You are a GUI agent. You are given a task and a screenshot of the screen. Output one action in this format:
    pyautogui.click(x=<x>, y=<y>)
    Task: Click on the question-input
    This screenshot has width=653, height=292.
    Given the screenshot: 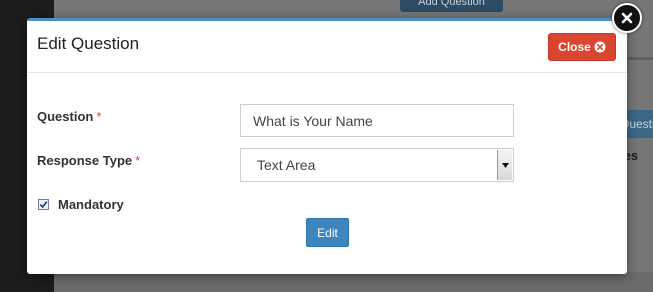 What is the action you would take?
    pyautogui.click(x=377, y=120)
    